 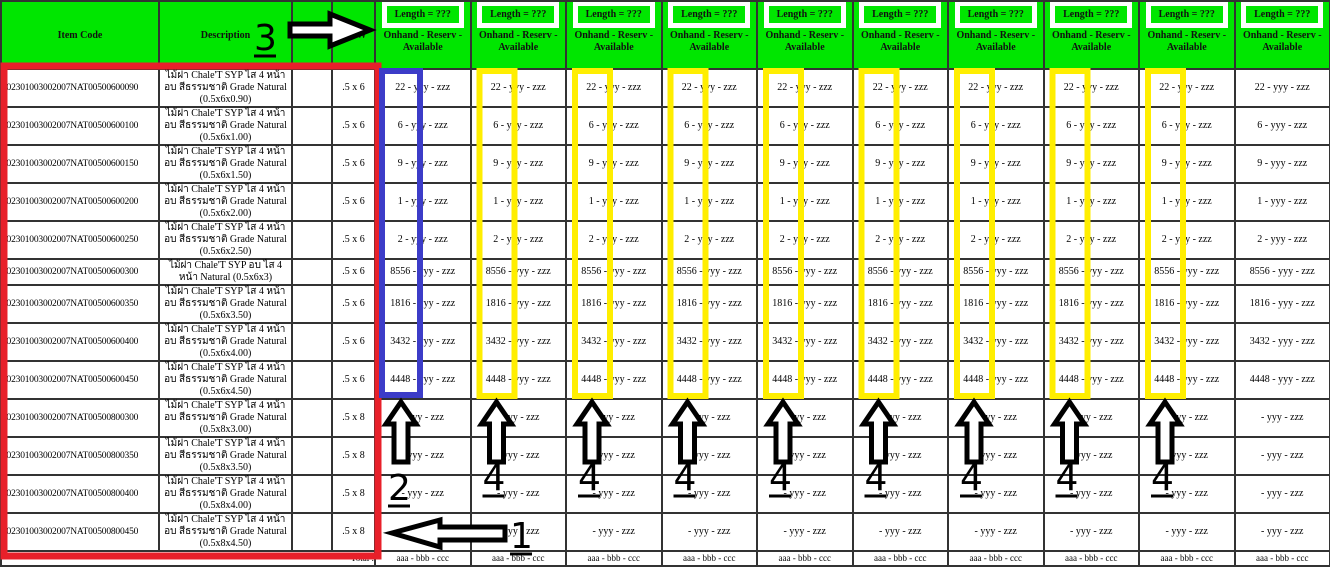 I want to click on blue-highlight-box, so click(x=401, y=233).